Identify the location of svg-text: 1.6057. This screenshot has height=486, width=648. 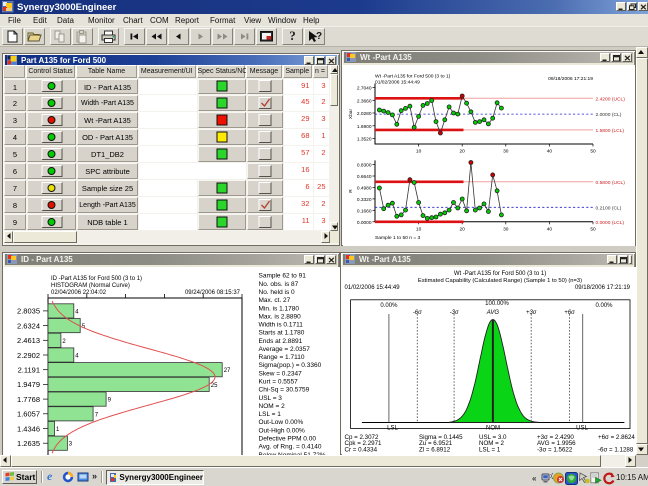
(28, 414).